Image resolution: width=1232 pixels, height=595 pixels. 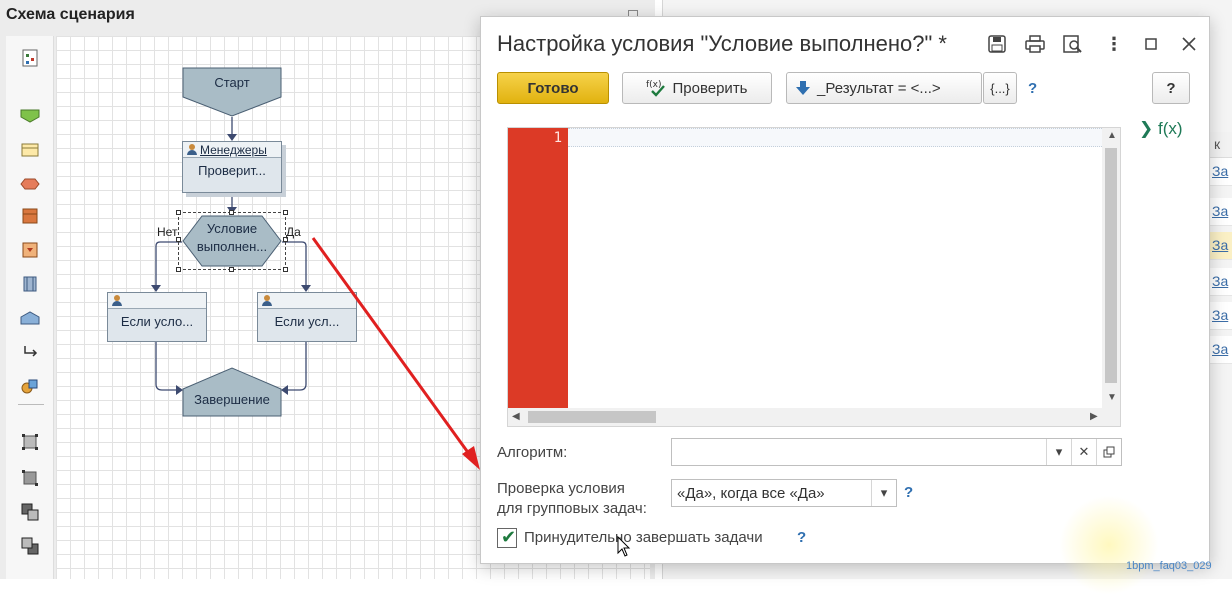 I want to click on group-check-select: «Да», когда все «Да» ▾, so click(x=784, y=493).